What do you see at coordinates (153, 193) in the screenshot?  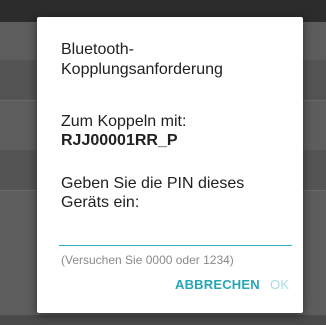 I see `pin-prompt: Geben Sie die PIN dieses Geräts ein:` at bounding box center [153, 193].